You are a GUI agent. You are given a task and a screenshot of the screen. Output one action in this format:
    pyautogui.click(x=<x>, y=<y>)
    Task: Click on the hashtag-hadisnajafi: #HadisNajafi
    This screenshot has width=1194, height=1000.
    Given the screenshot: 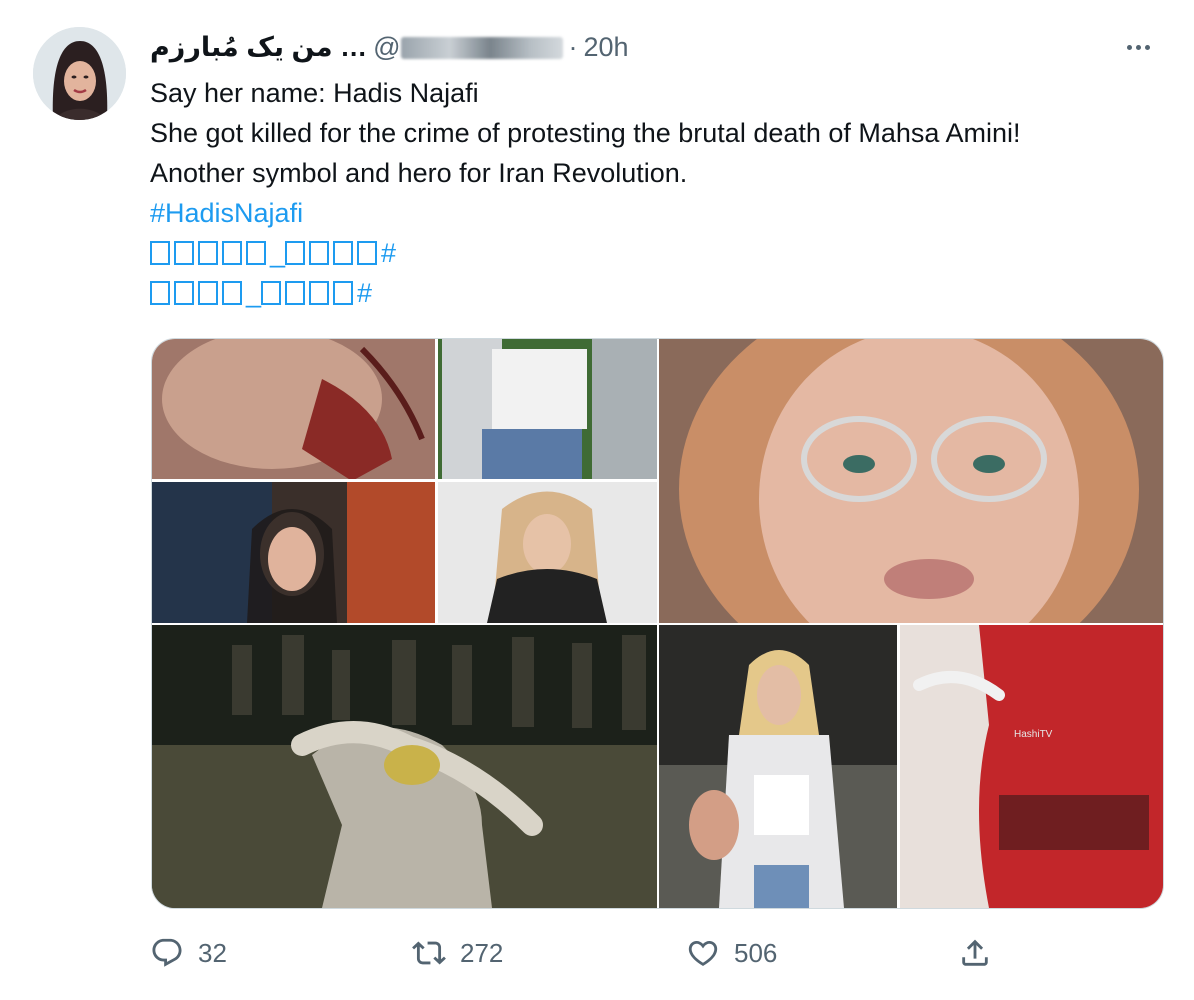 What is the action you would take?
    pyautogui.click(x=655, y=213)
    